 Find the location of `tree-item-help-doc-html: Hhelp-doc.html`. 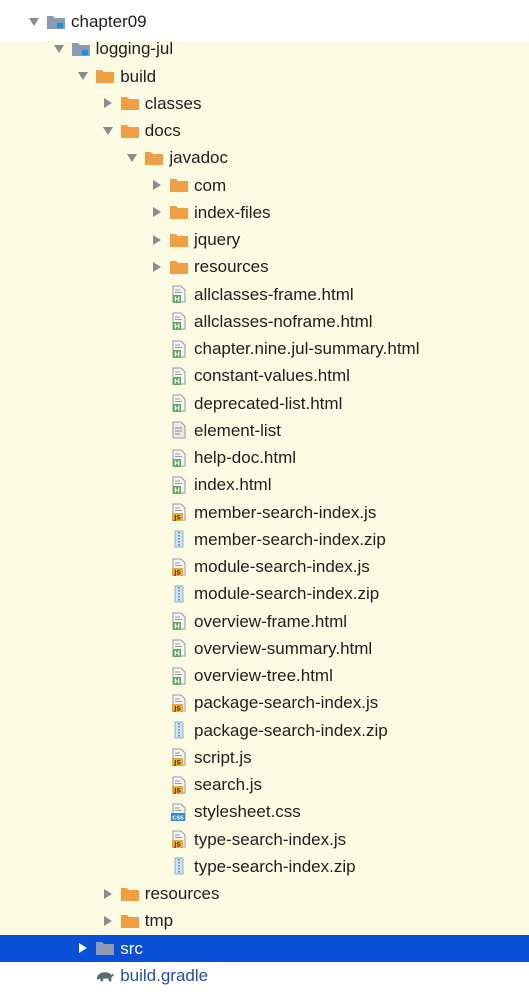

tree-item-help-doc-html: Hhelp-doc.html is located at coordinates (264, 457).